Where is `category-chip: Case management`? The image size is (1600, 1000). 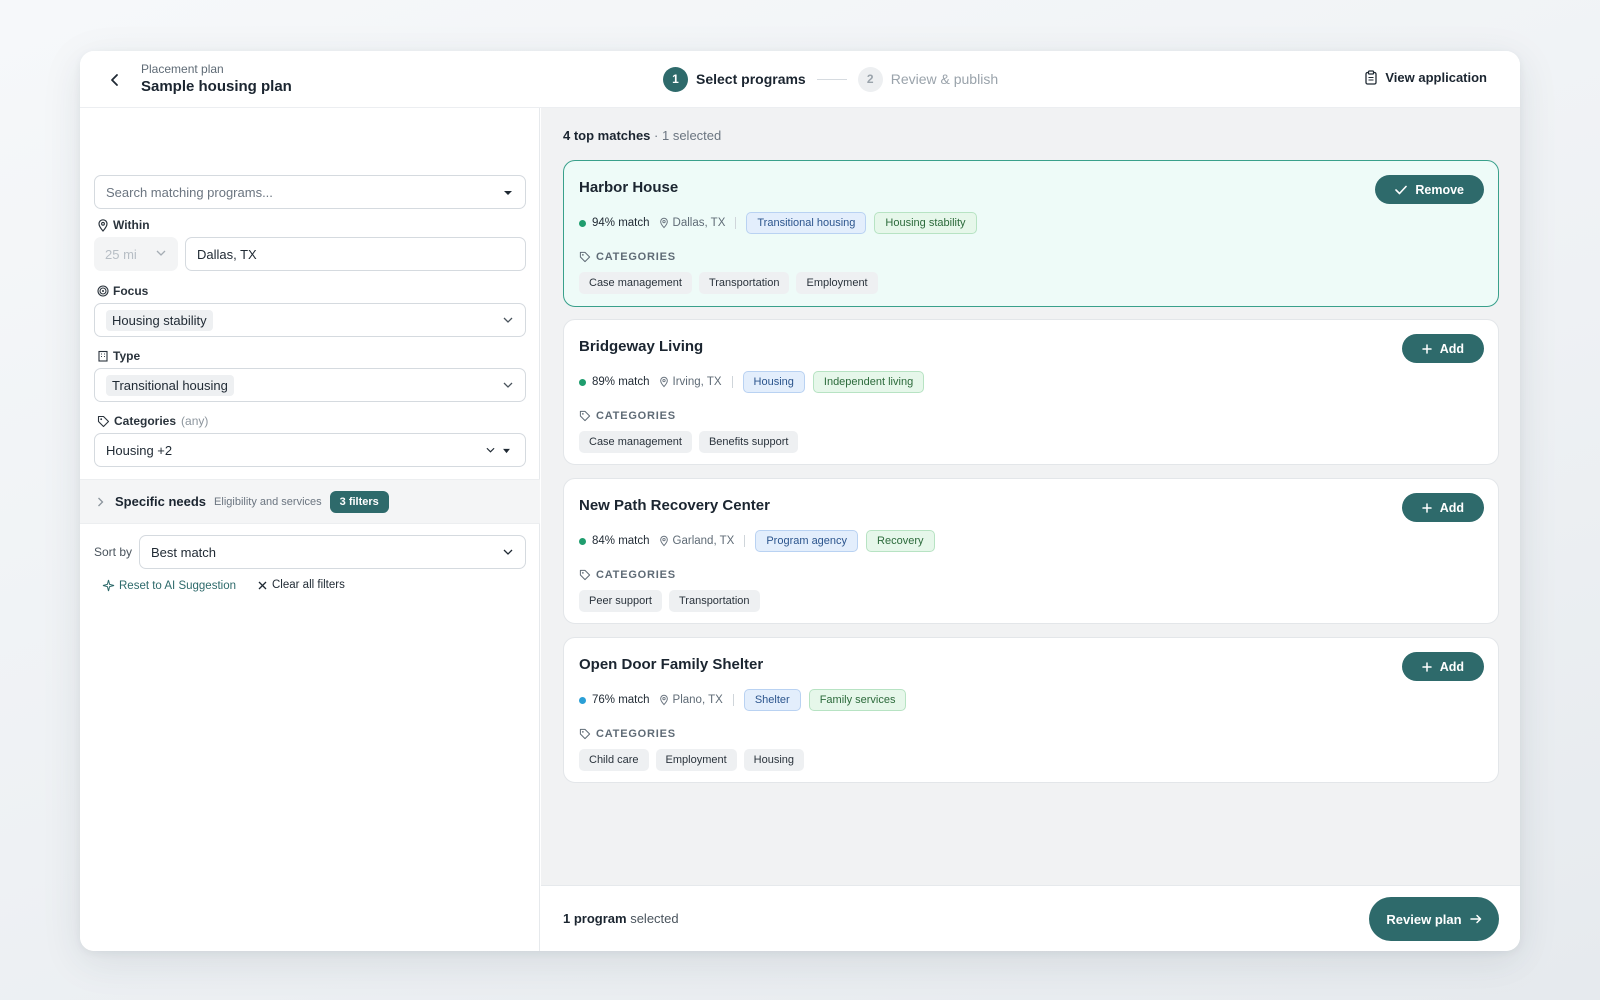 category-chip: Case management is located at coordinates (635, 442).